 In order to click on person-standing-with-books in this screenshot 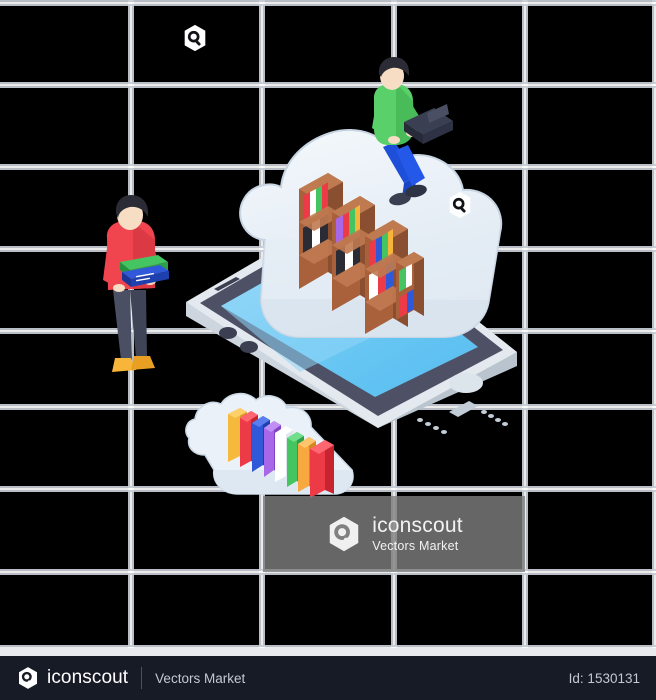, I will do `click(136, 283)`.